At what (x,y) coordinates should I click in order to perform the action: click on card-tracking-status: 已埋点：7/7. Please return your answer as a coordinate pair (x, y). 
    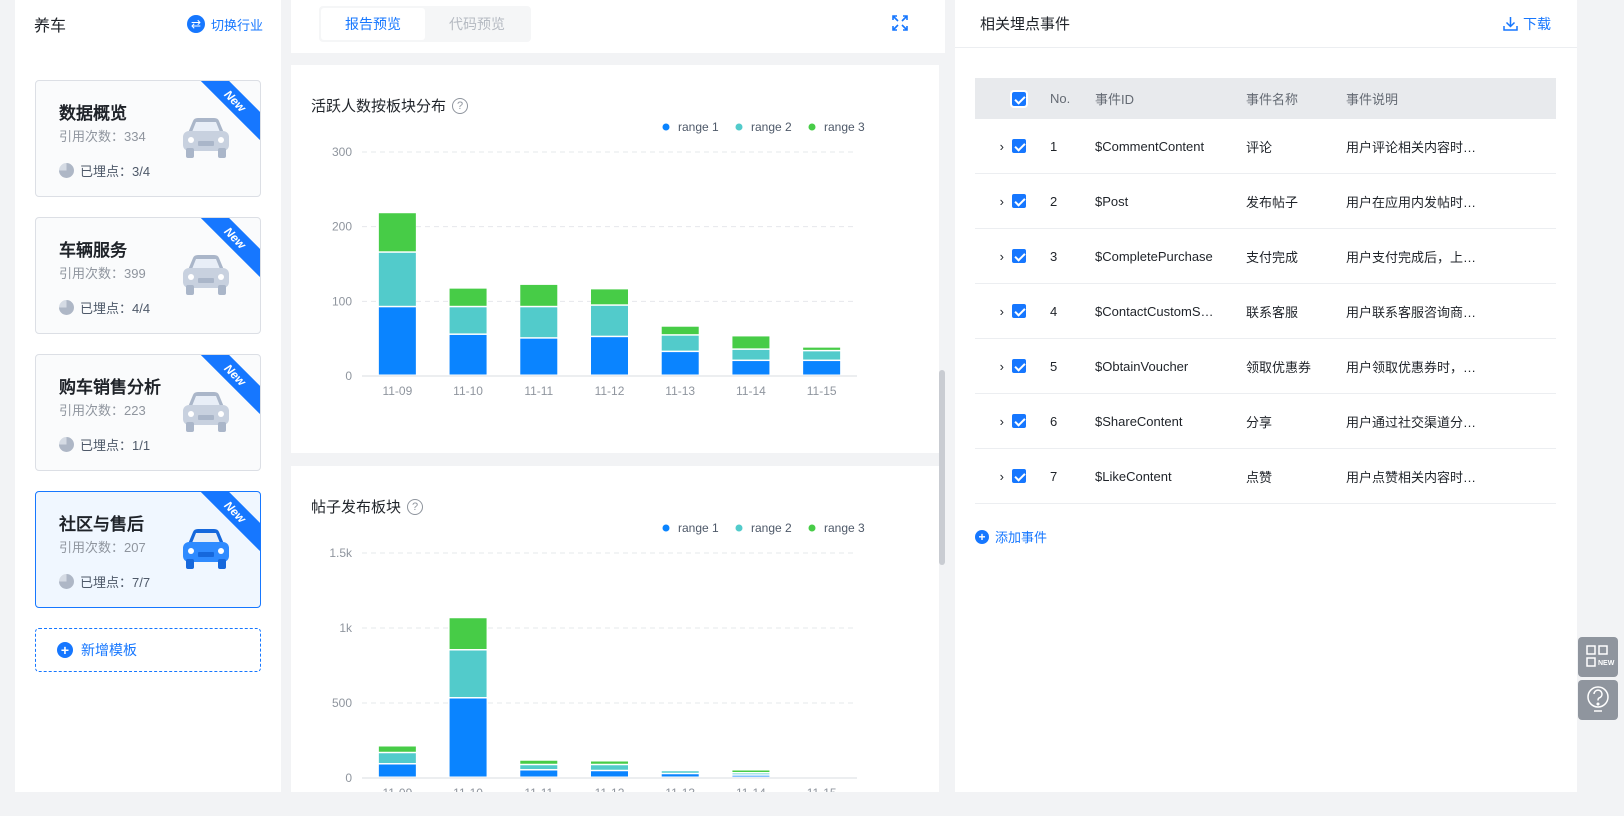
    Looking at the image, I should click on (104, 581).